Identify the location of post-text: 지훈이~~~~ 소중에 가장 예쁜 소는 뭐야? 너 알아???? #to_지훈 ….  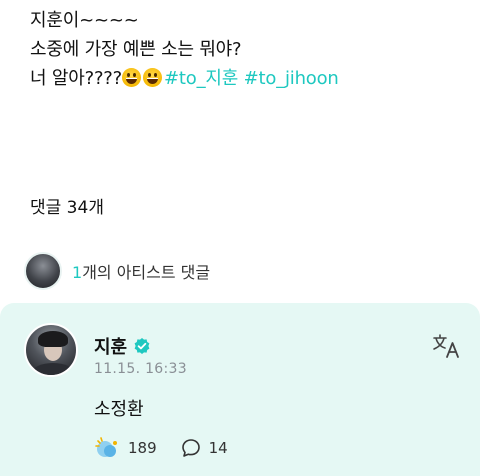
(184, 49).